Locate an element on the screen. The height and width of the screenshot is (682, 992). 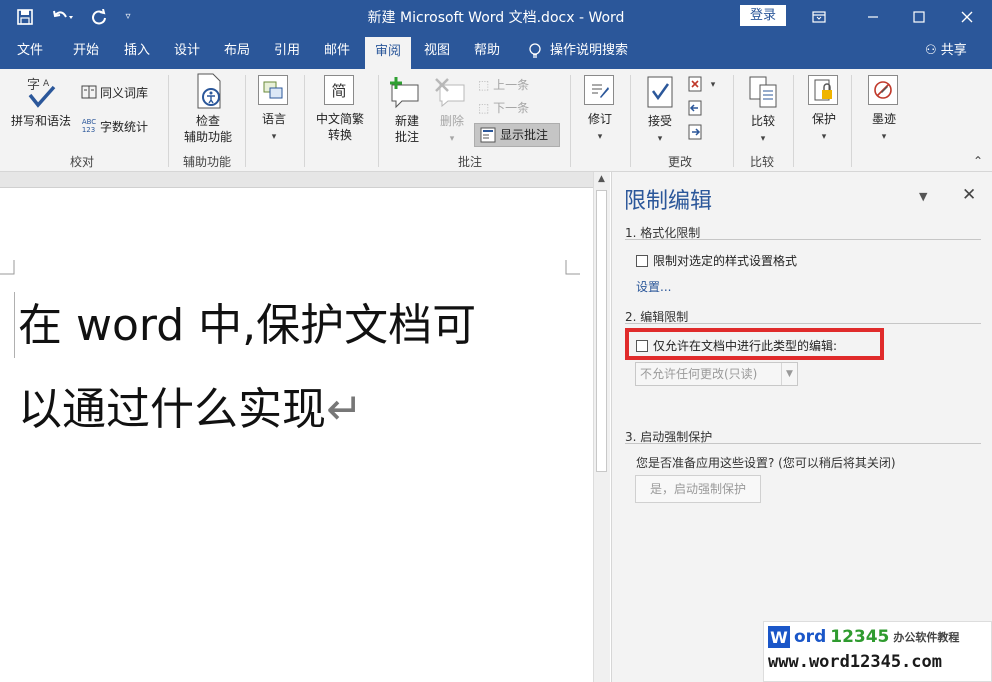
previous-comment-icon: ⬚ is located at coordinates (484, 85).